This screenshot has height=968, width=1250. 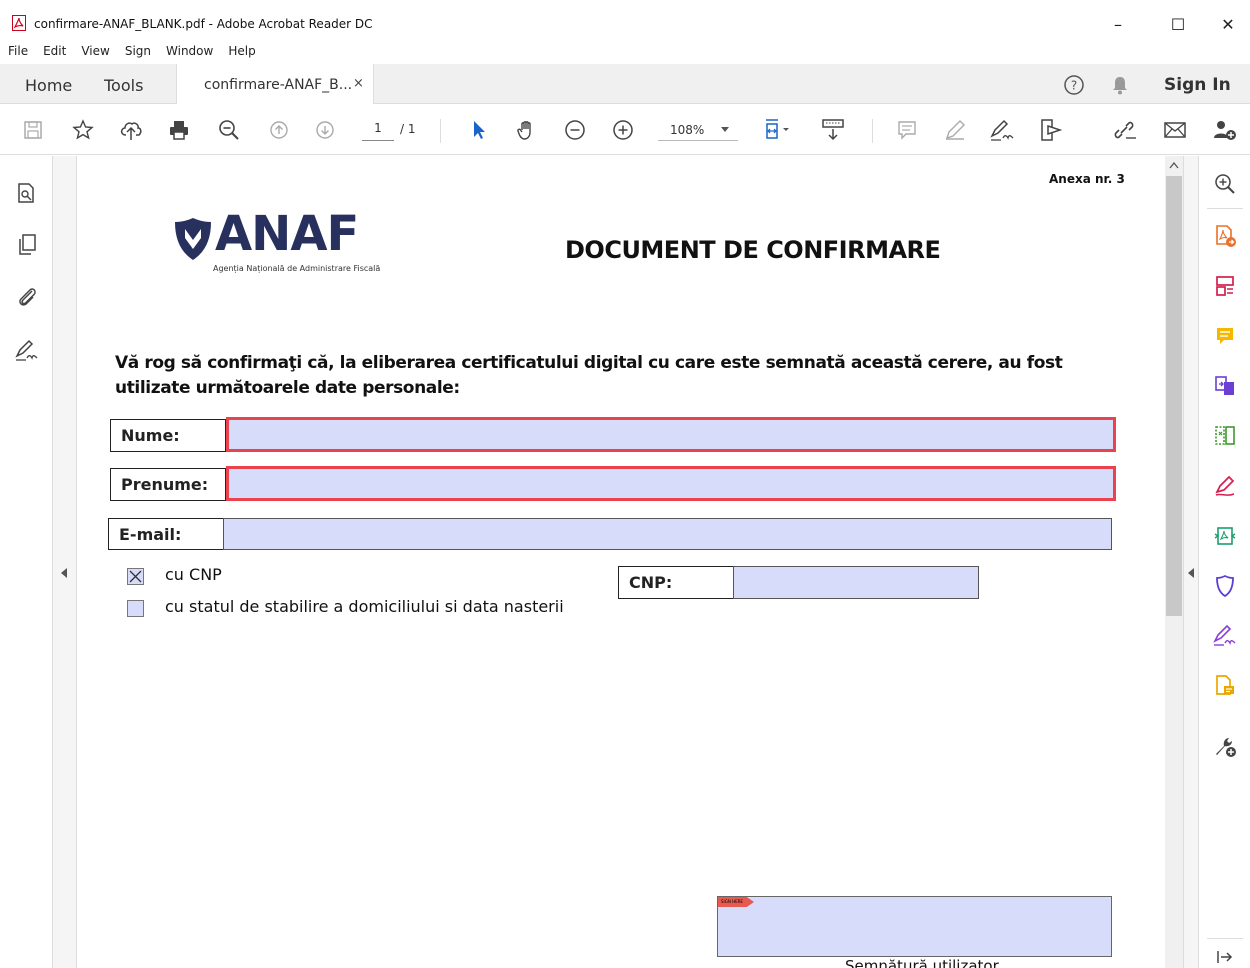 I want to click on collapse-left-arrow-icon, so click(x=64, y=573).